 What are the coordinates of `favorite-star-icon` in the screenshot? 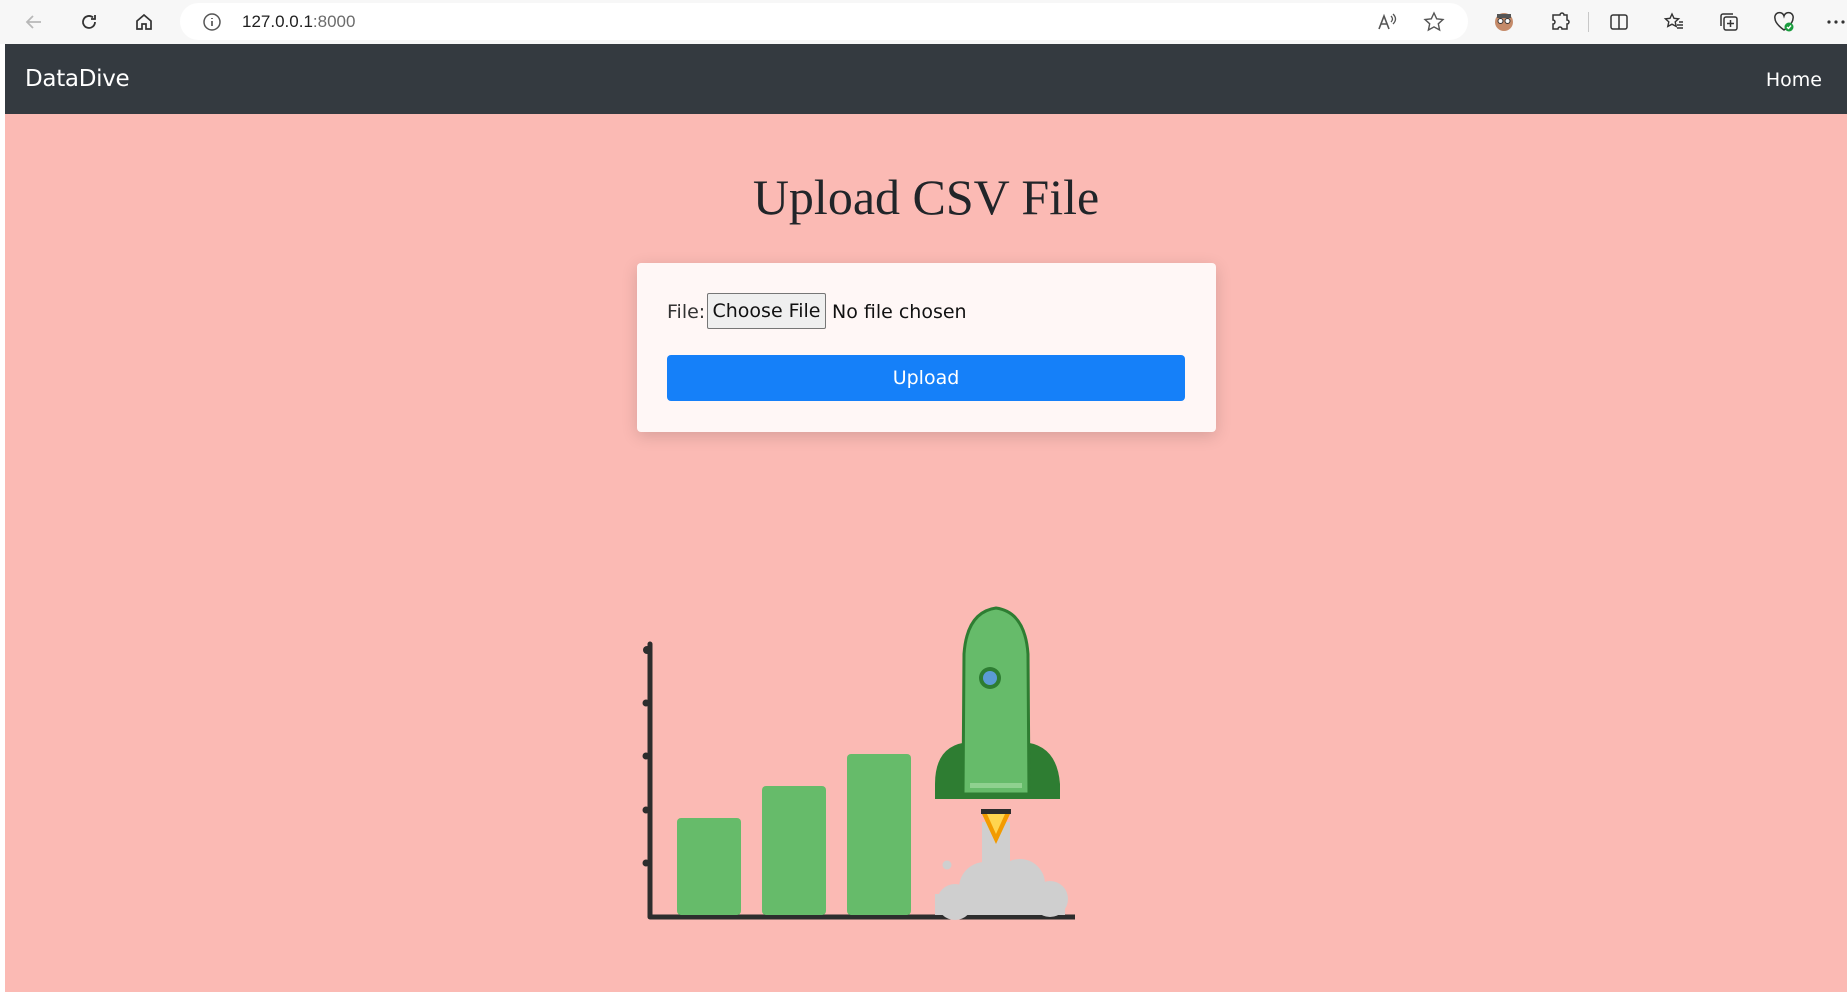 It's located at (1434, 24).